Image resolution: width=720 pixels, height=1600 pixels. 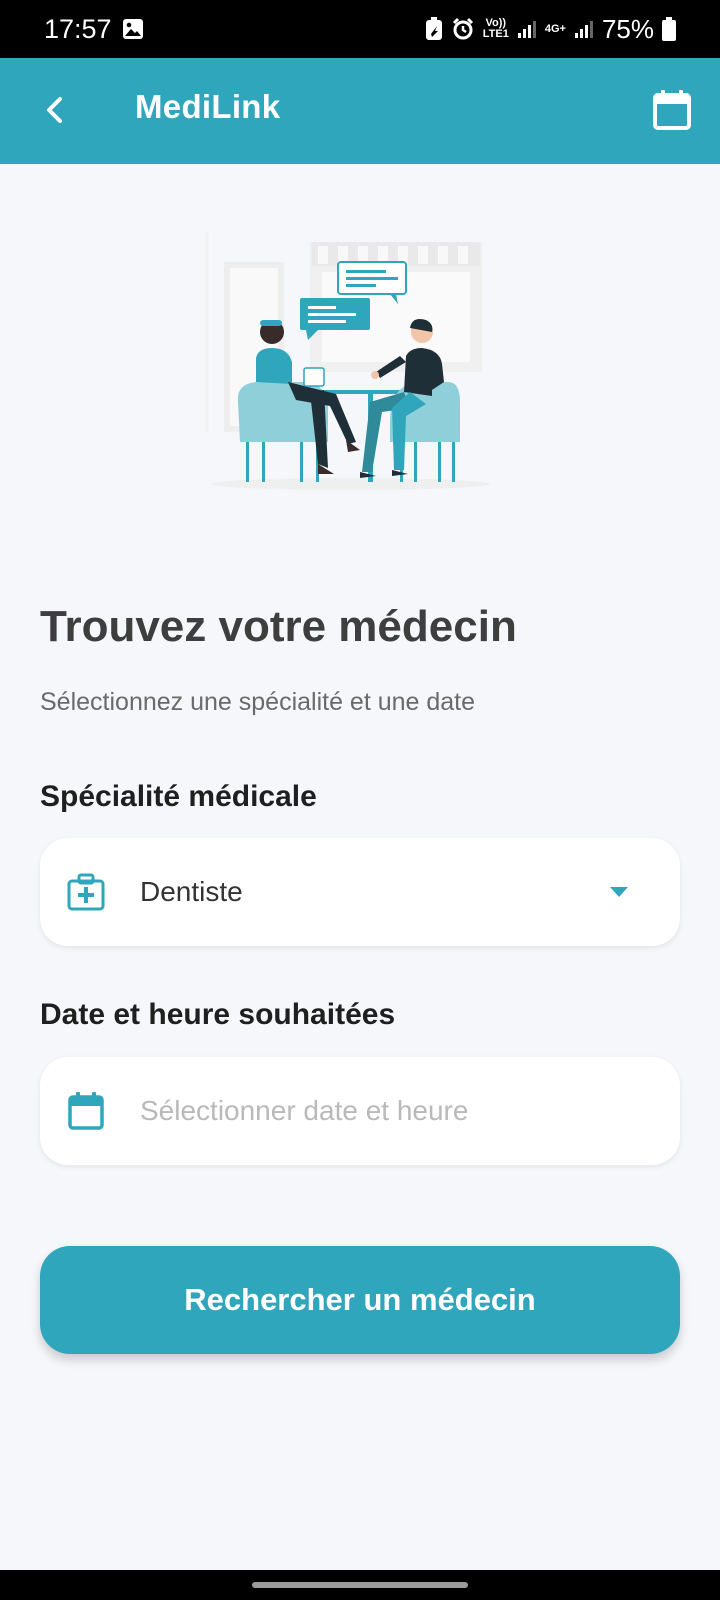 I want to click on alarm-icon, so click(x=463, y=29).